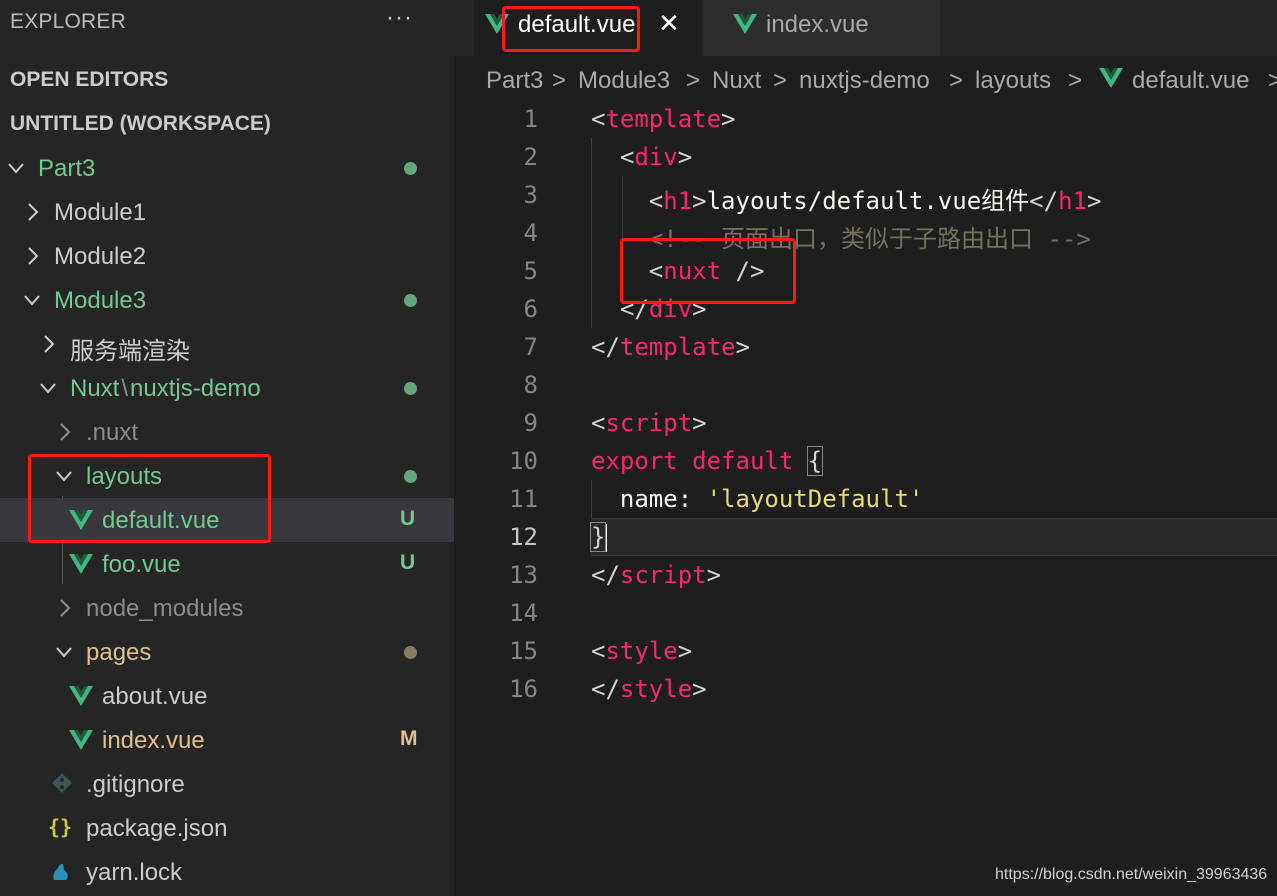 The height and width of the screenshot is (896, 1277). What do you see at coordinates (227, 212) in the screenshot?
I see `tree-folder-module1: Module1` at bounding box center [227, 212].